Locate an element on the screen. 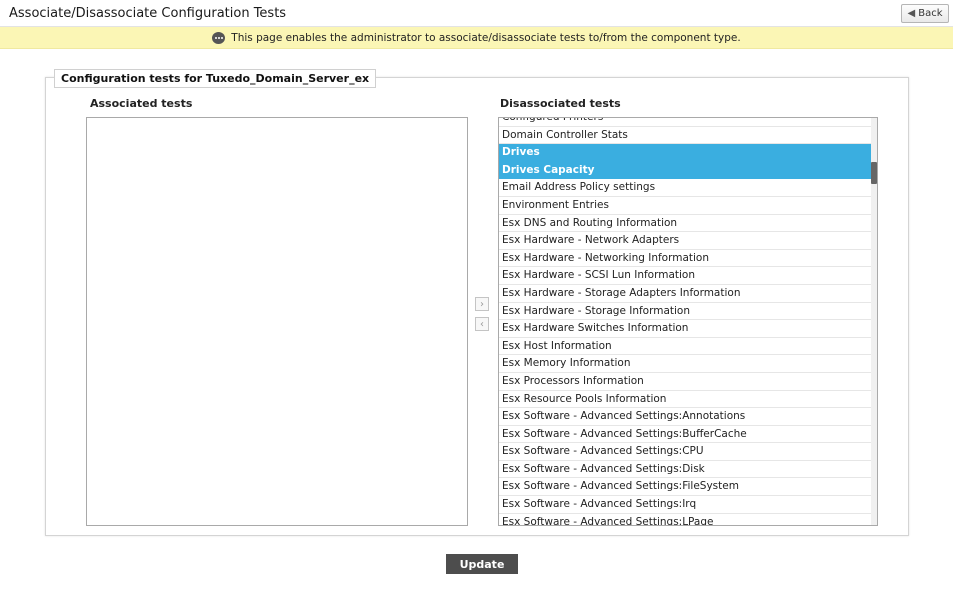  list-item: Drives is located at coordinates (685, 153).